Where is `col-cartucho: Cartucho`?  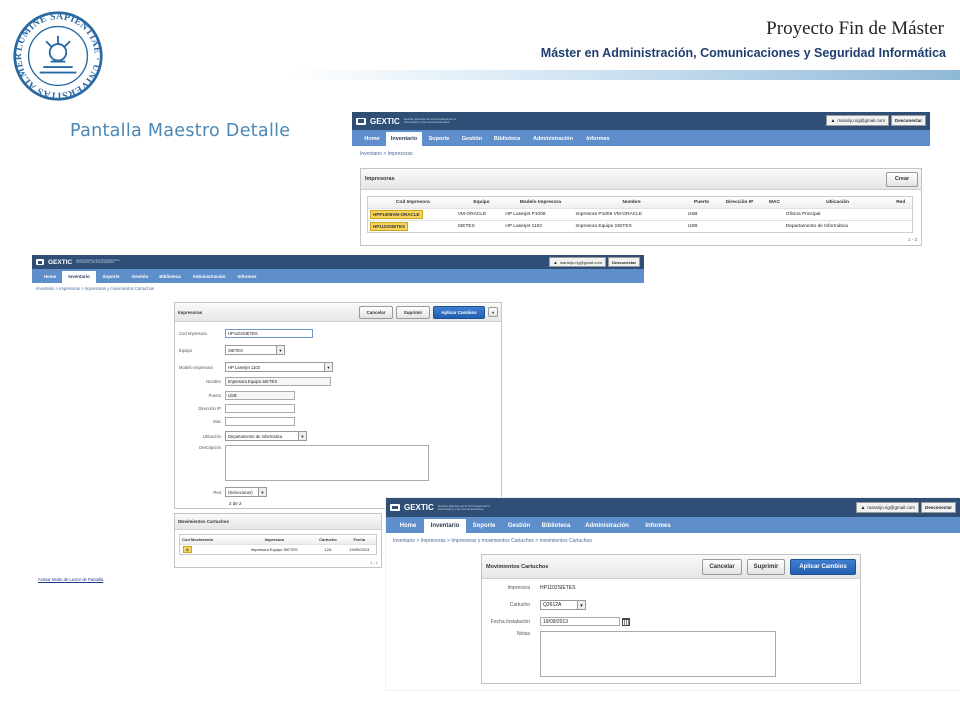 col-cartucho: Cartucho is located at coordinates (328, 539).